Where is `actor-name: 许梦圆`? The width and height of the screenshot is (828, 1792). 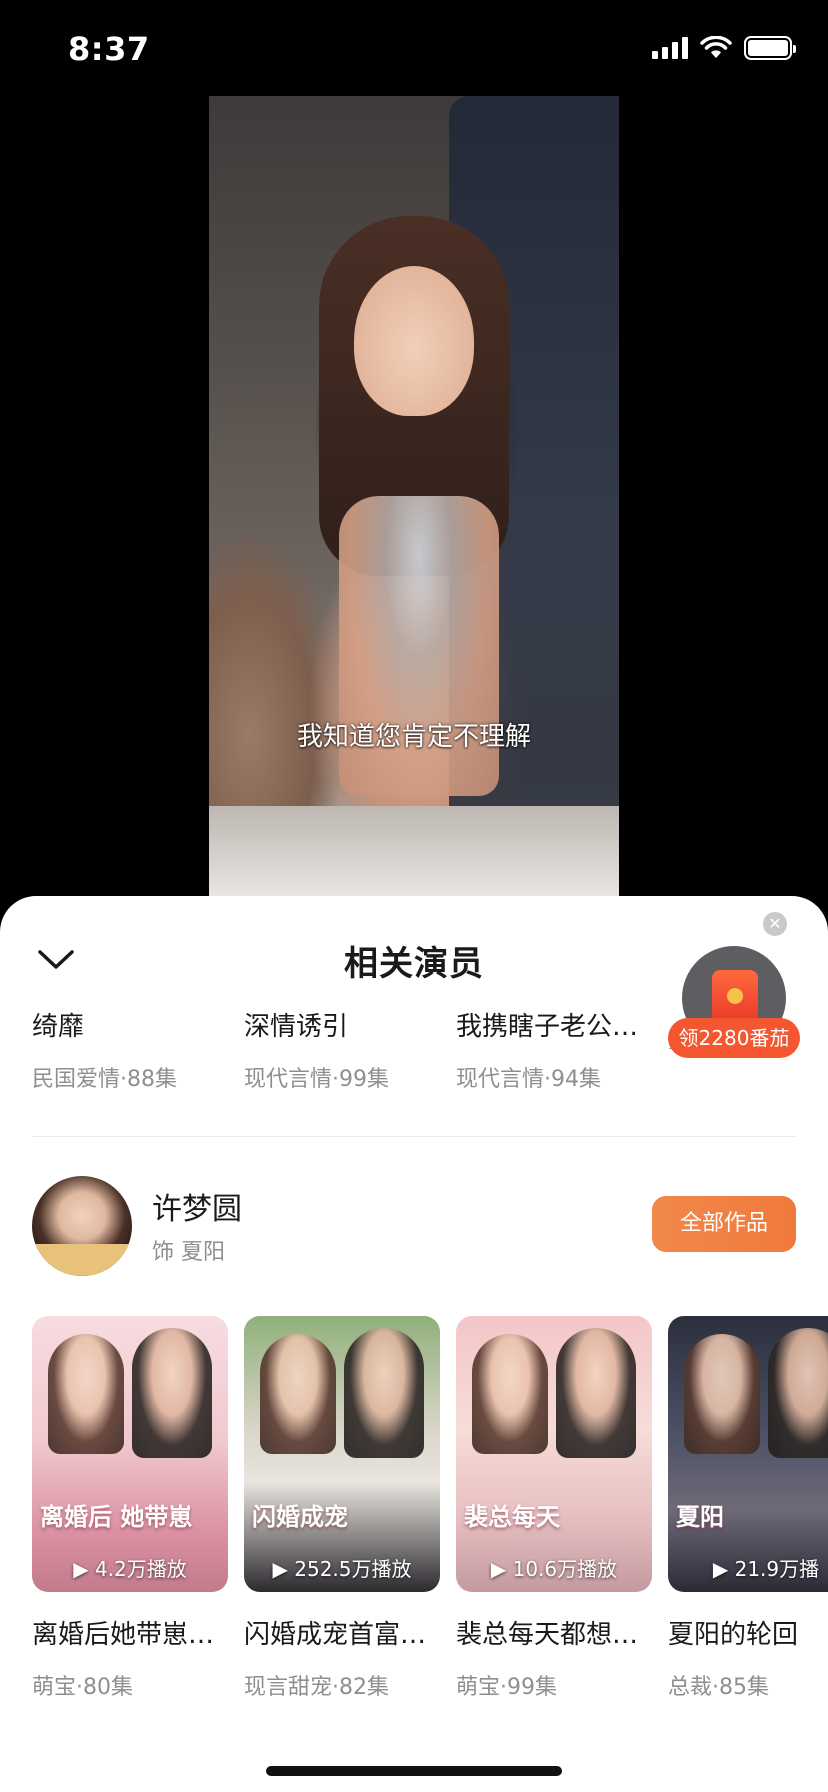
actor-name: 许梦圆 is located at coordinates (197, 1209).